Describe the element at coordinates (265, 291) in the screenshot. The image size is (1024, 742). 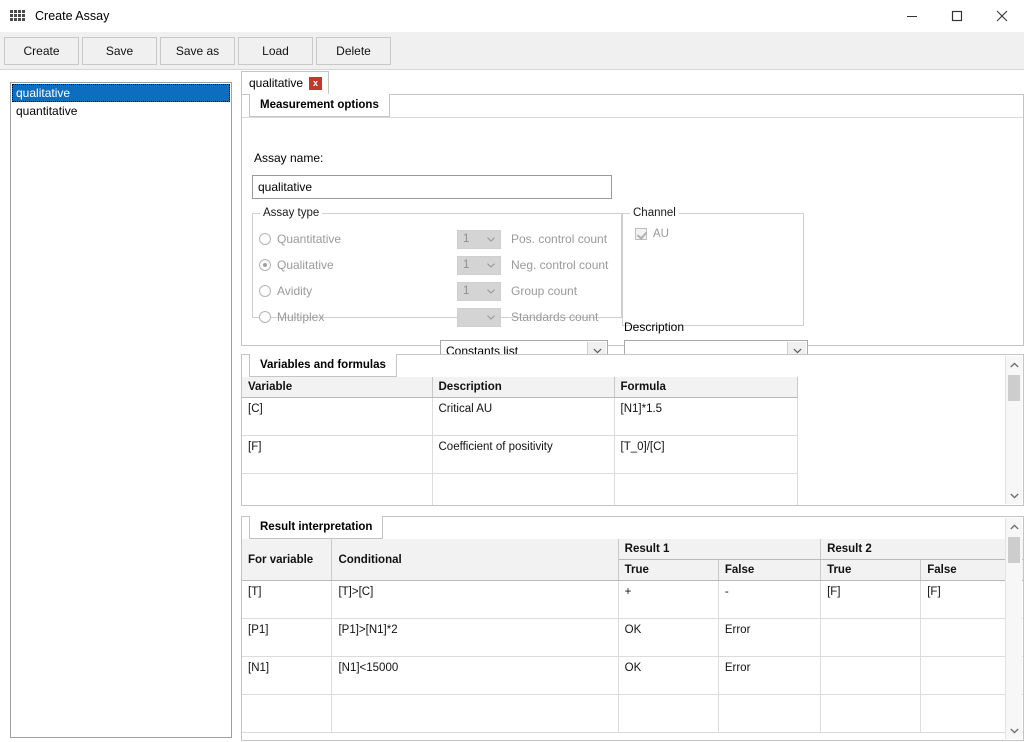
I see `radio-avidity` at that location.